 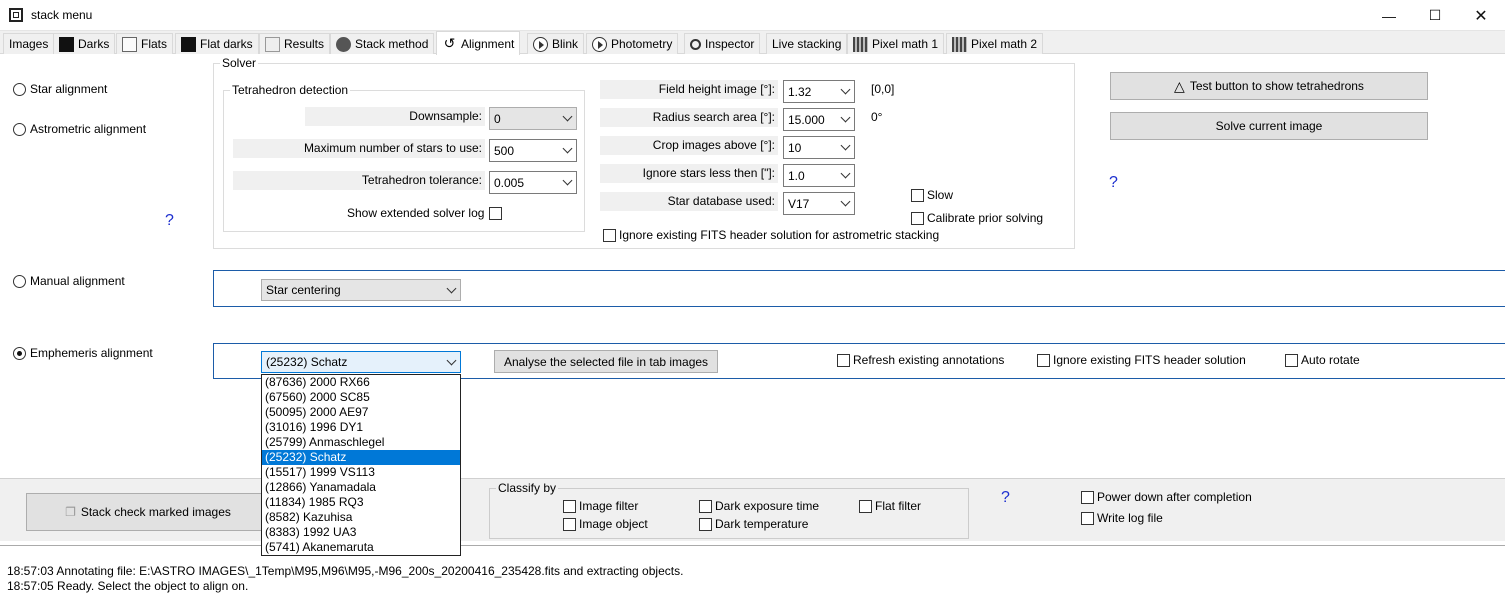 What do you see at coordinates (605, 524) in the screenshot?
I see `image-object-checkbox: Image object` at bounding box center [605, 524].